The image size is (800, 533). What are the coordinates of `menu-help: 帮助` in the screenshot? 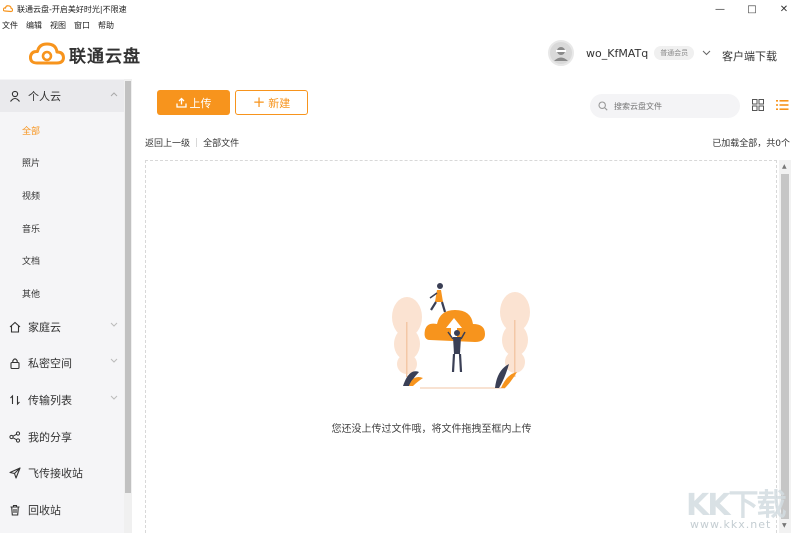 It's located at (106, 25).